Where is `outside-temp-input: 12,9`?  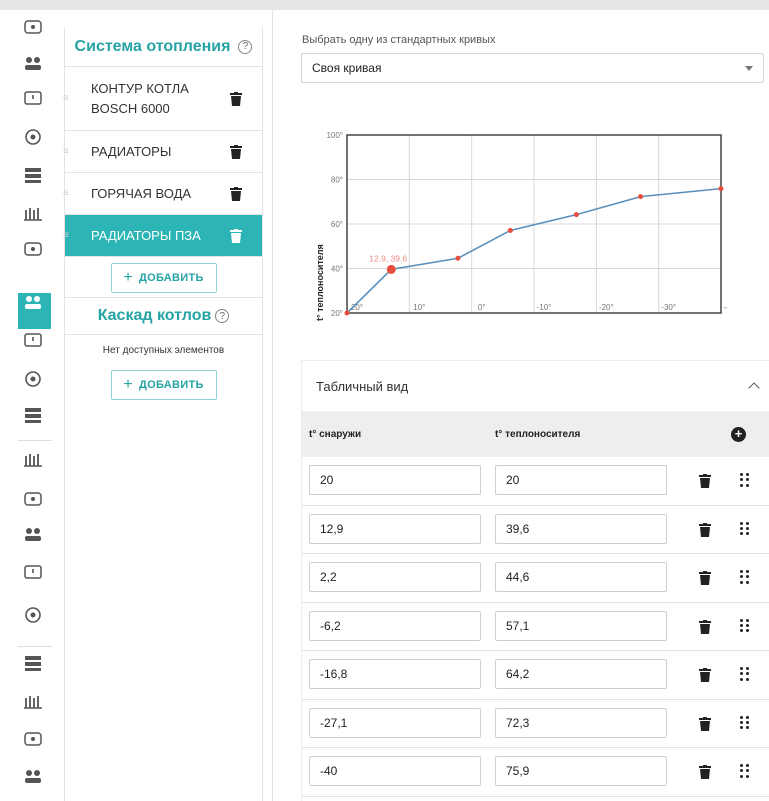
outside-temp-input: 12,9 is located at coordinates (395, 528).